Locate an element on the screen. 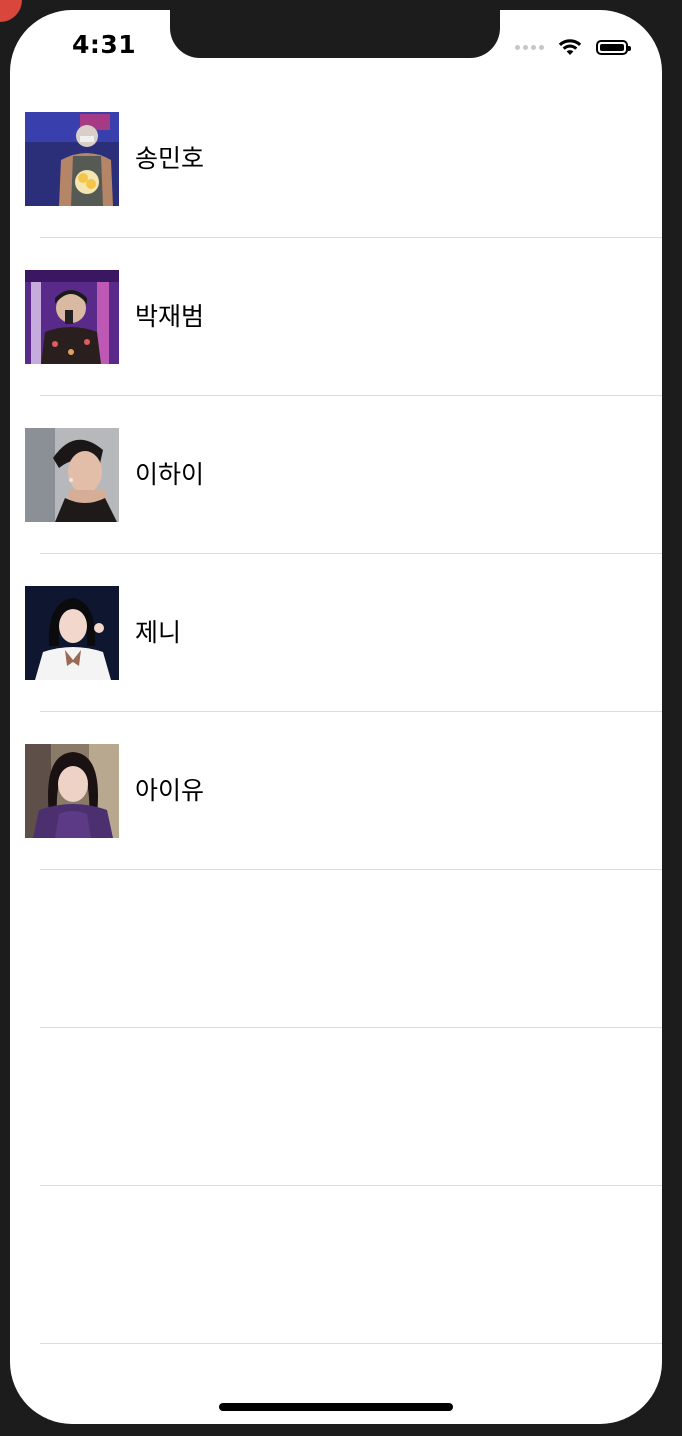 Image resolution: width=682 pixels, height=1436 pixels. contact-name: 제니 is located at coordinates (158, 632).